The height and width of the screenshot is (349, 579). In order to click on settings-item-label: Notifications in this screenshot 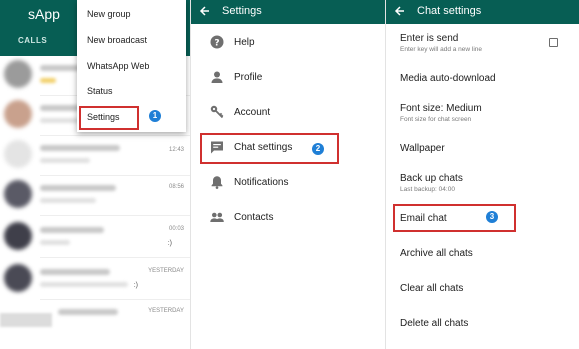, I will do `click(261, 182)`.